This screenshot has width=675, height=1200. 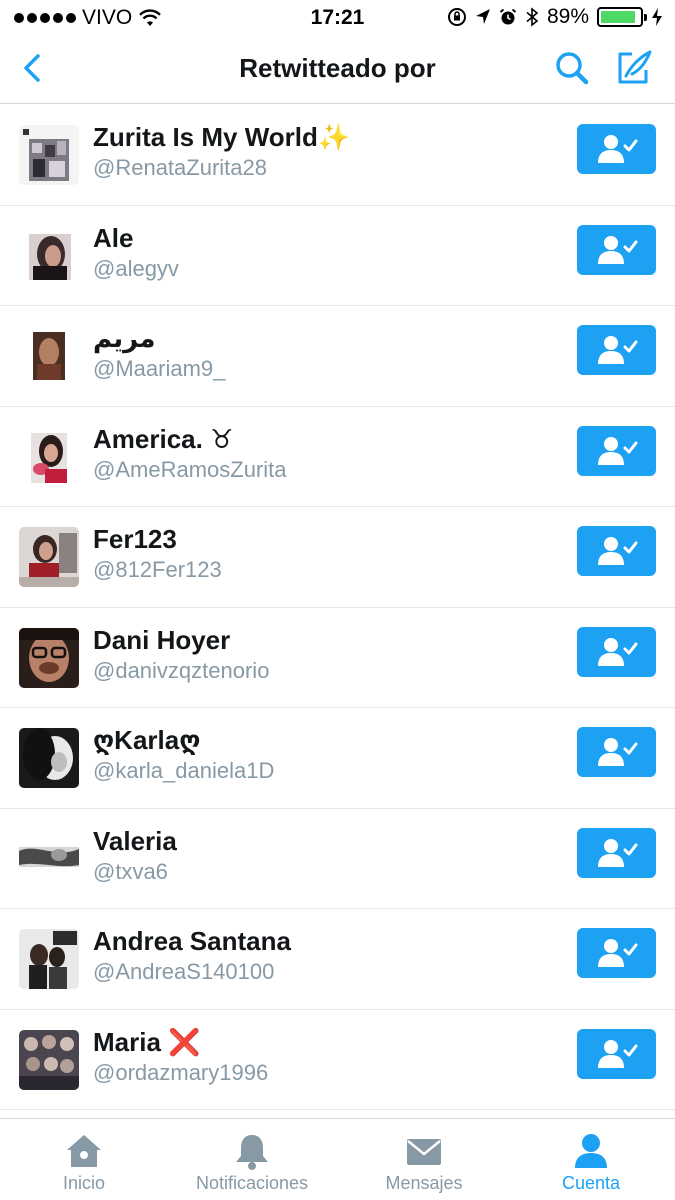 What do you see at coordinates (252, 1152) in the screenshot?
I see `bell-icon` at bounding box center [252, 1152].